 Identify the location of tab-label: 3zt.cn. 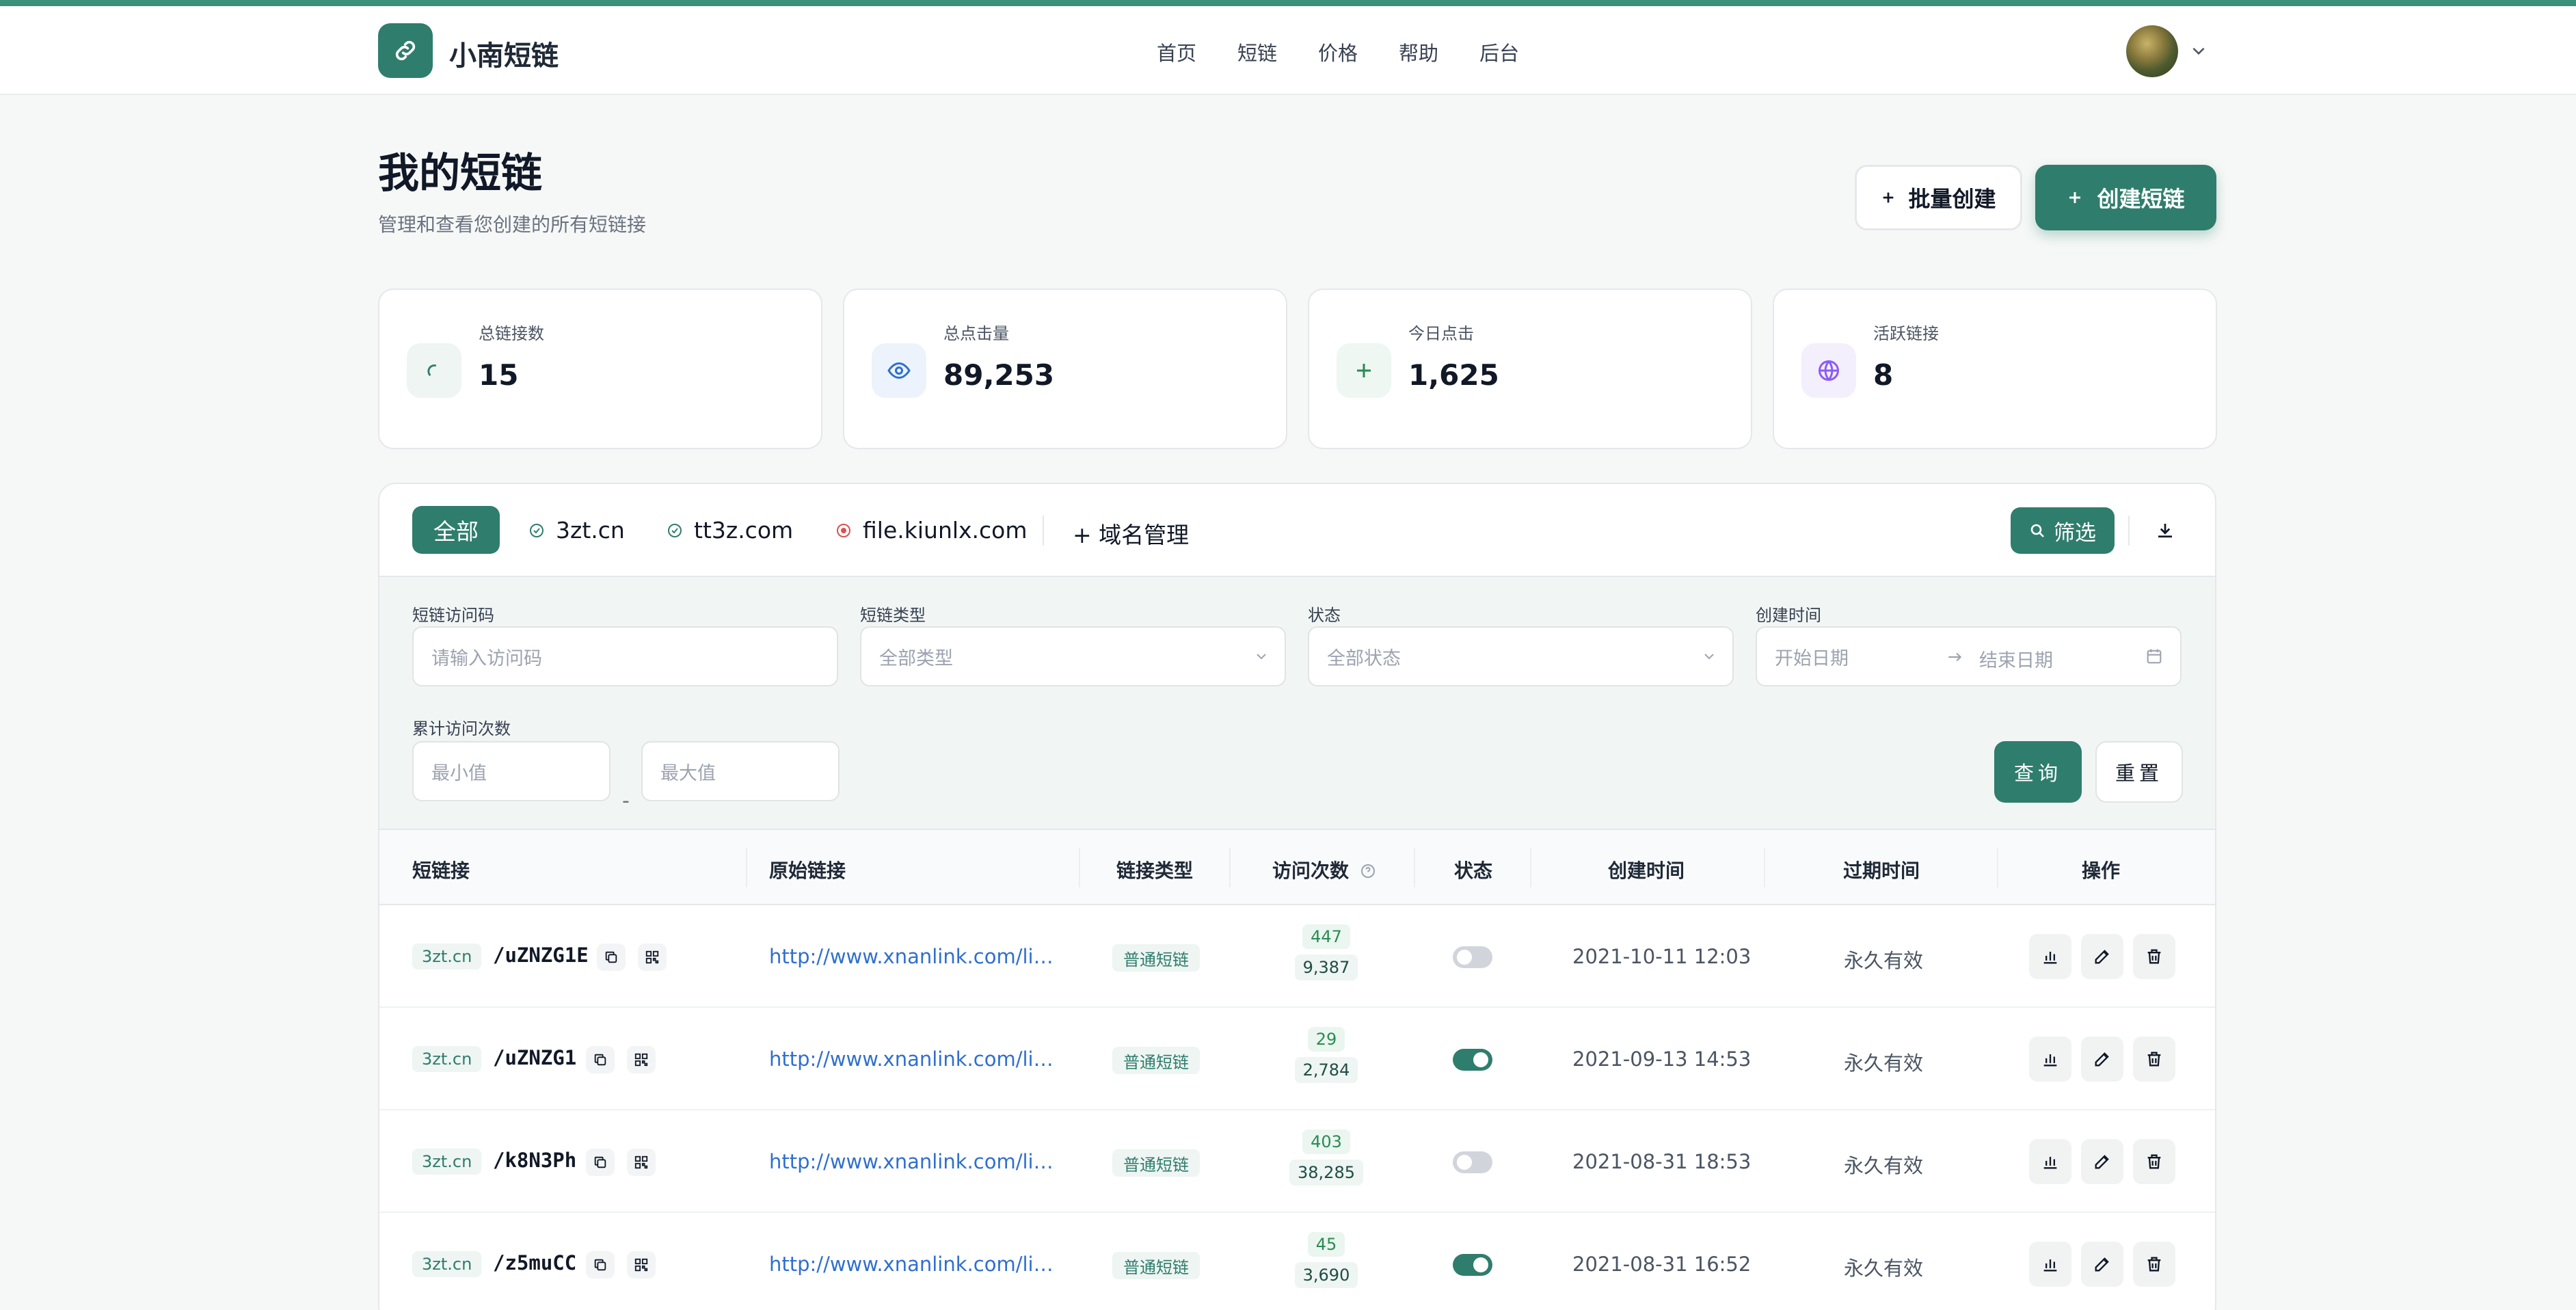
(590, 530).